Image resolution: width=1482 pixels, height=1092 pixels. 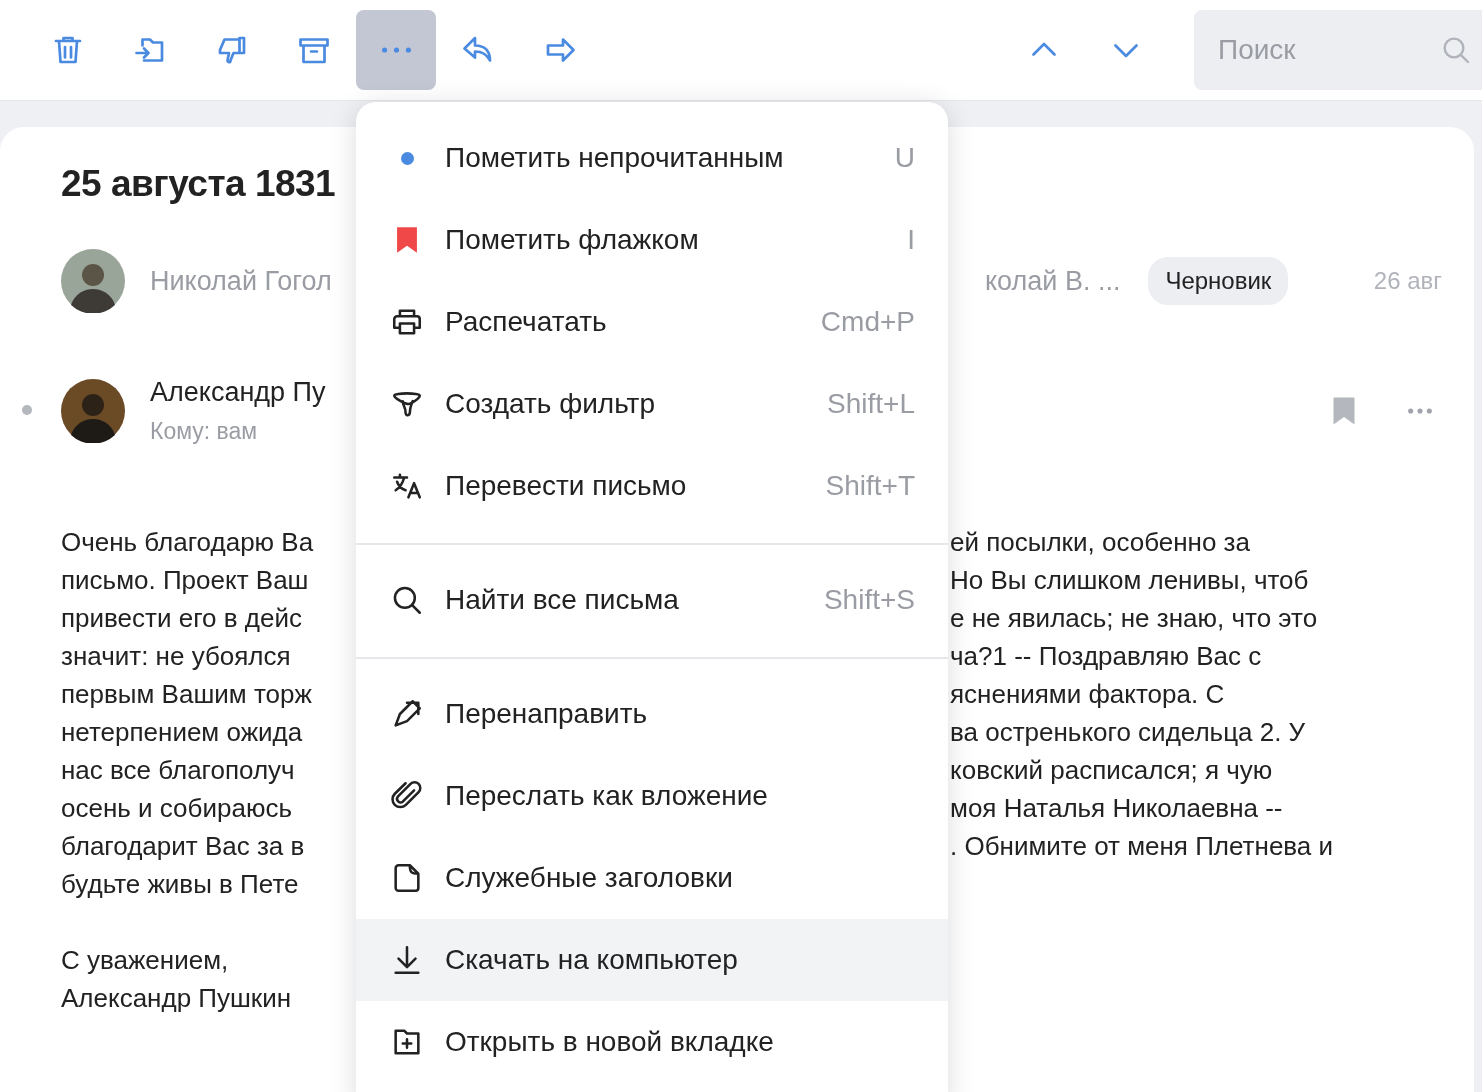 I want to click on message-date: 26 авг, so click(x=1407, y=281).